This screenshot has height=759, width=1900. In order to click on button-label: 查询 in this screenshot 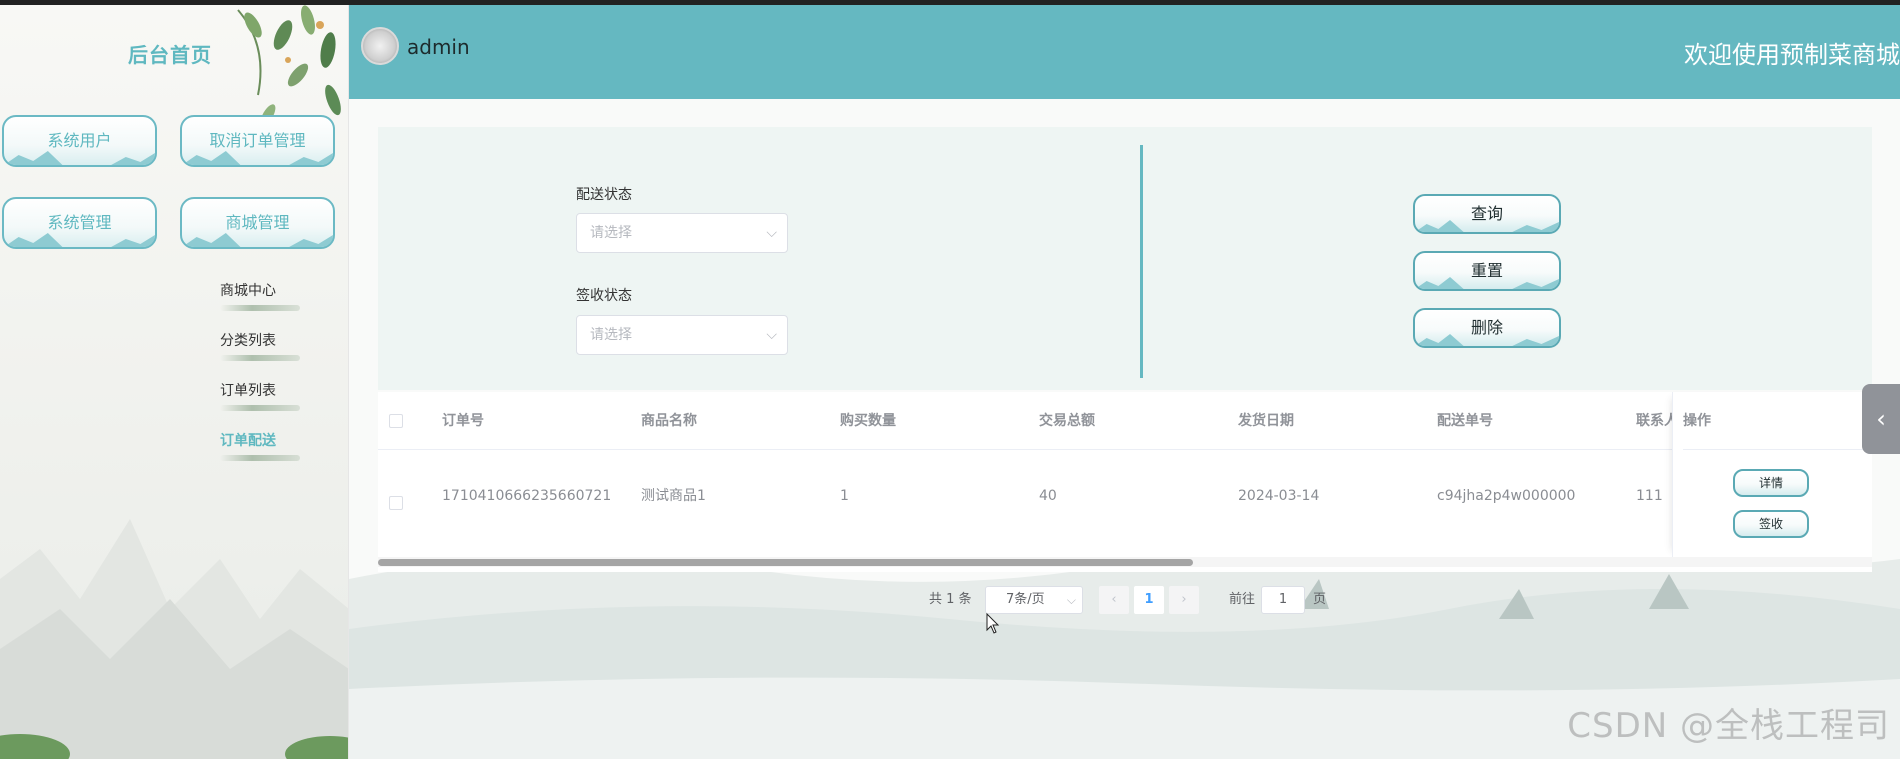, I will do `click(1486, 213)`.